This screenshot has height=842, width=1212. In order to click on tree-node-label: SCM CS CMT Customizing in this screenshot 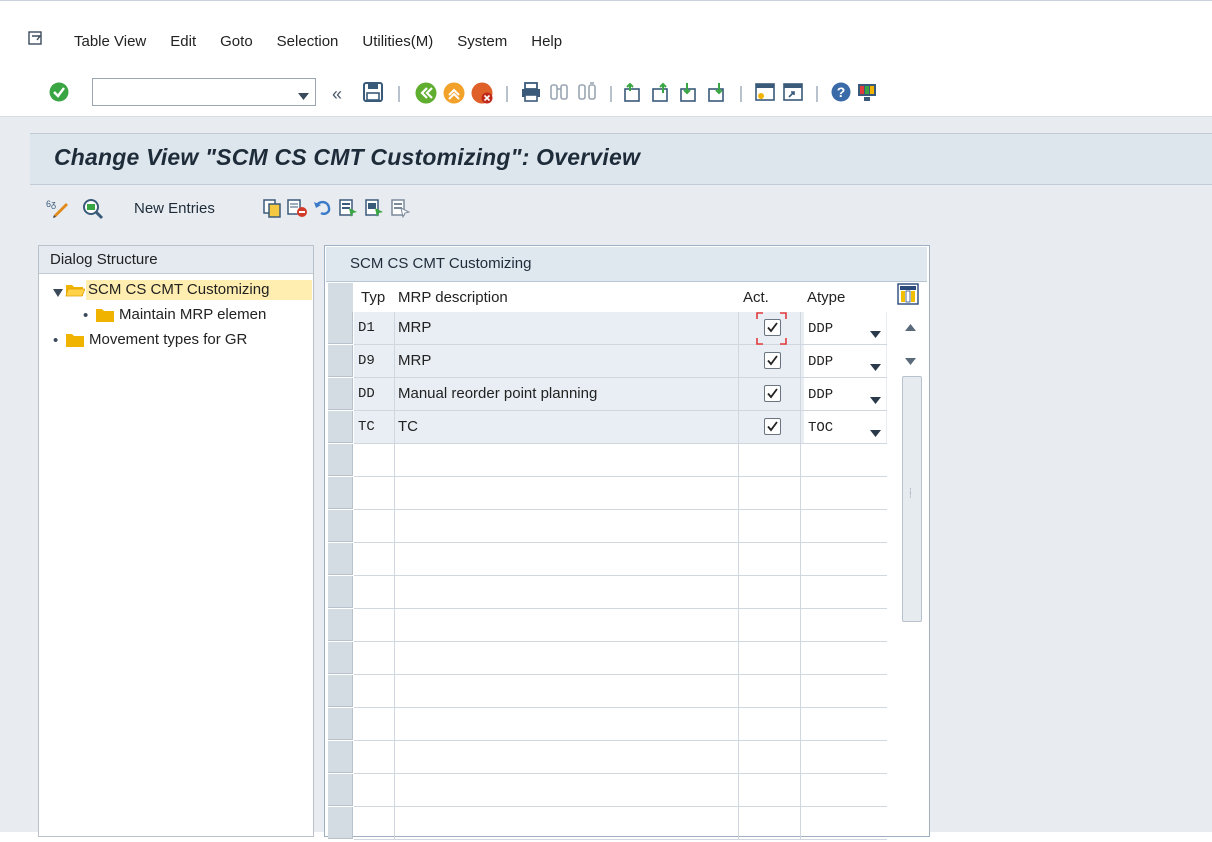, I will do `click(199, 290)`.